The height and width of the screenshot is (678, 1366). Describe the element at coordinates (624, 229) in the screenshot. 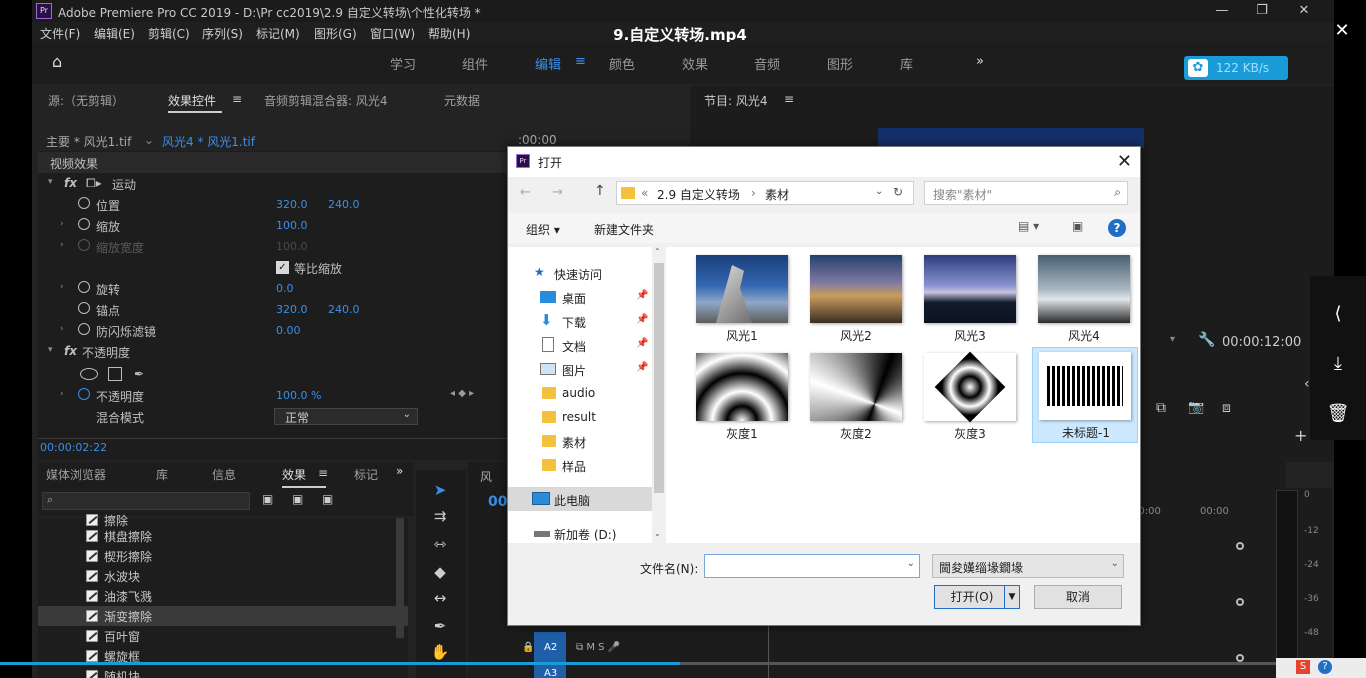

I see `new-folder-button: 新建文件夹` at that location.